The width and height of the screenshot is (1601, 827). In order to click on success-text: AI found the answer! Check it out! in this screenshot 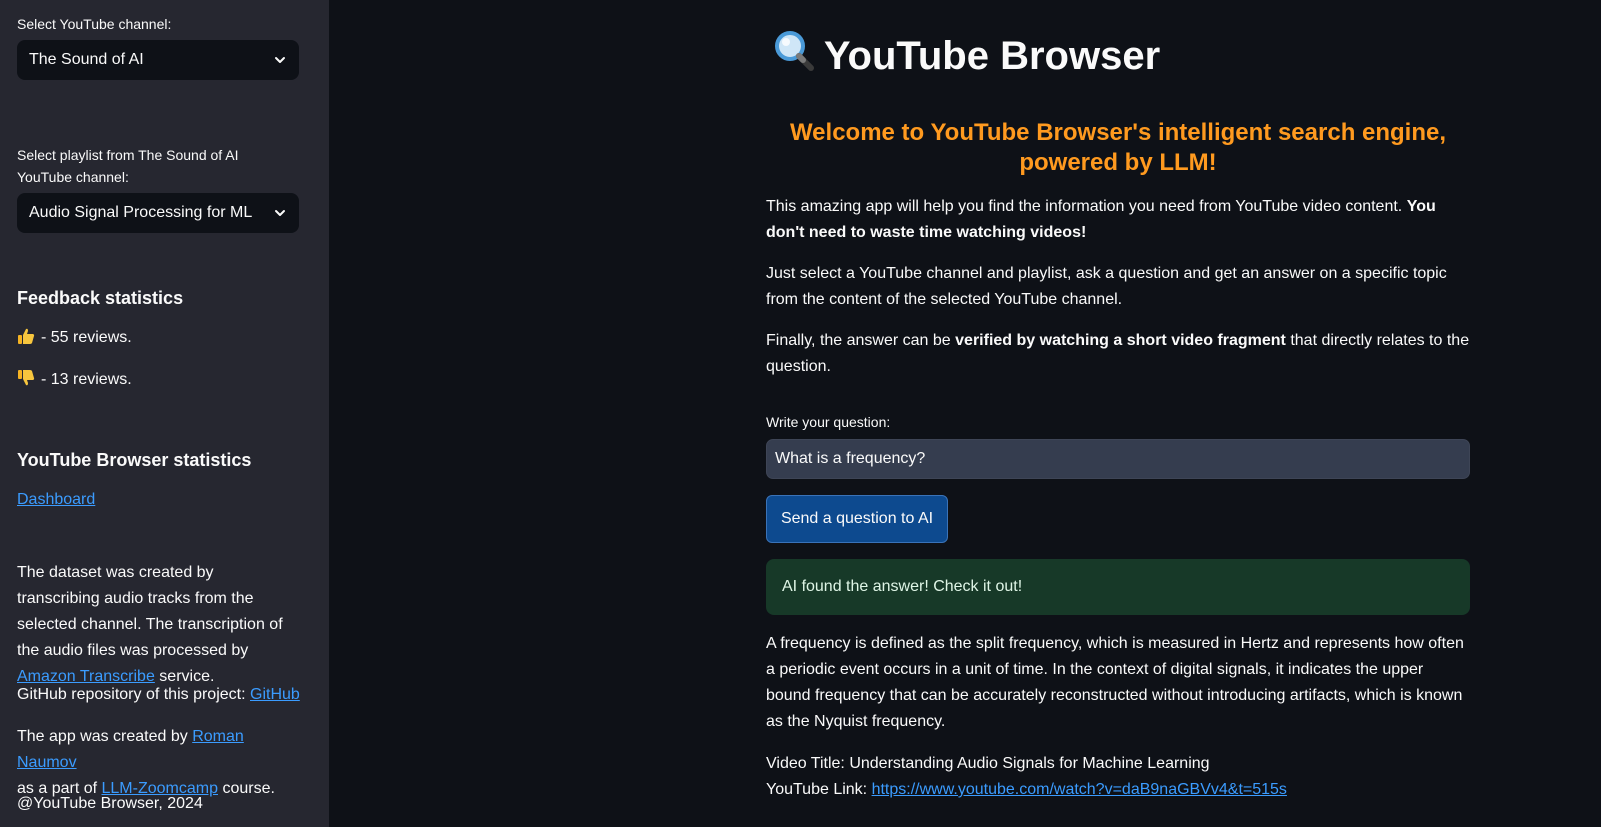, I will do `click(902, 586)`.